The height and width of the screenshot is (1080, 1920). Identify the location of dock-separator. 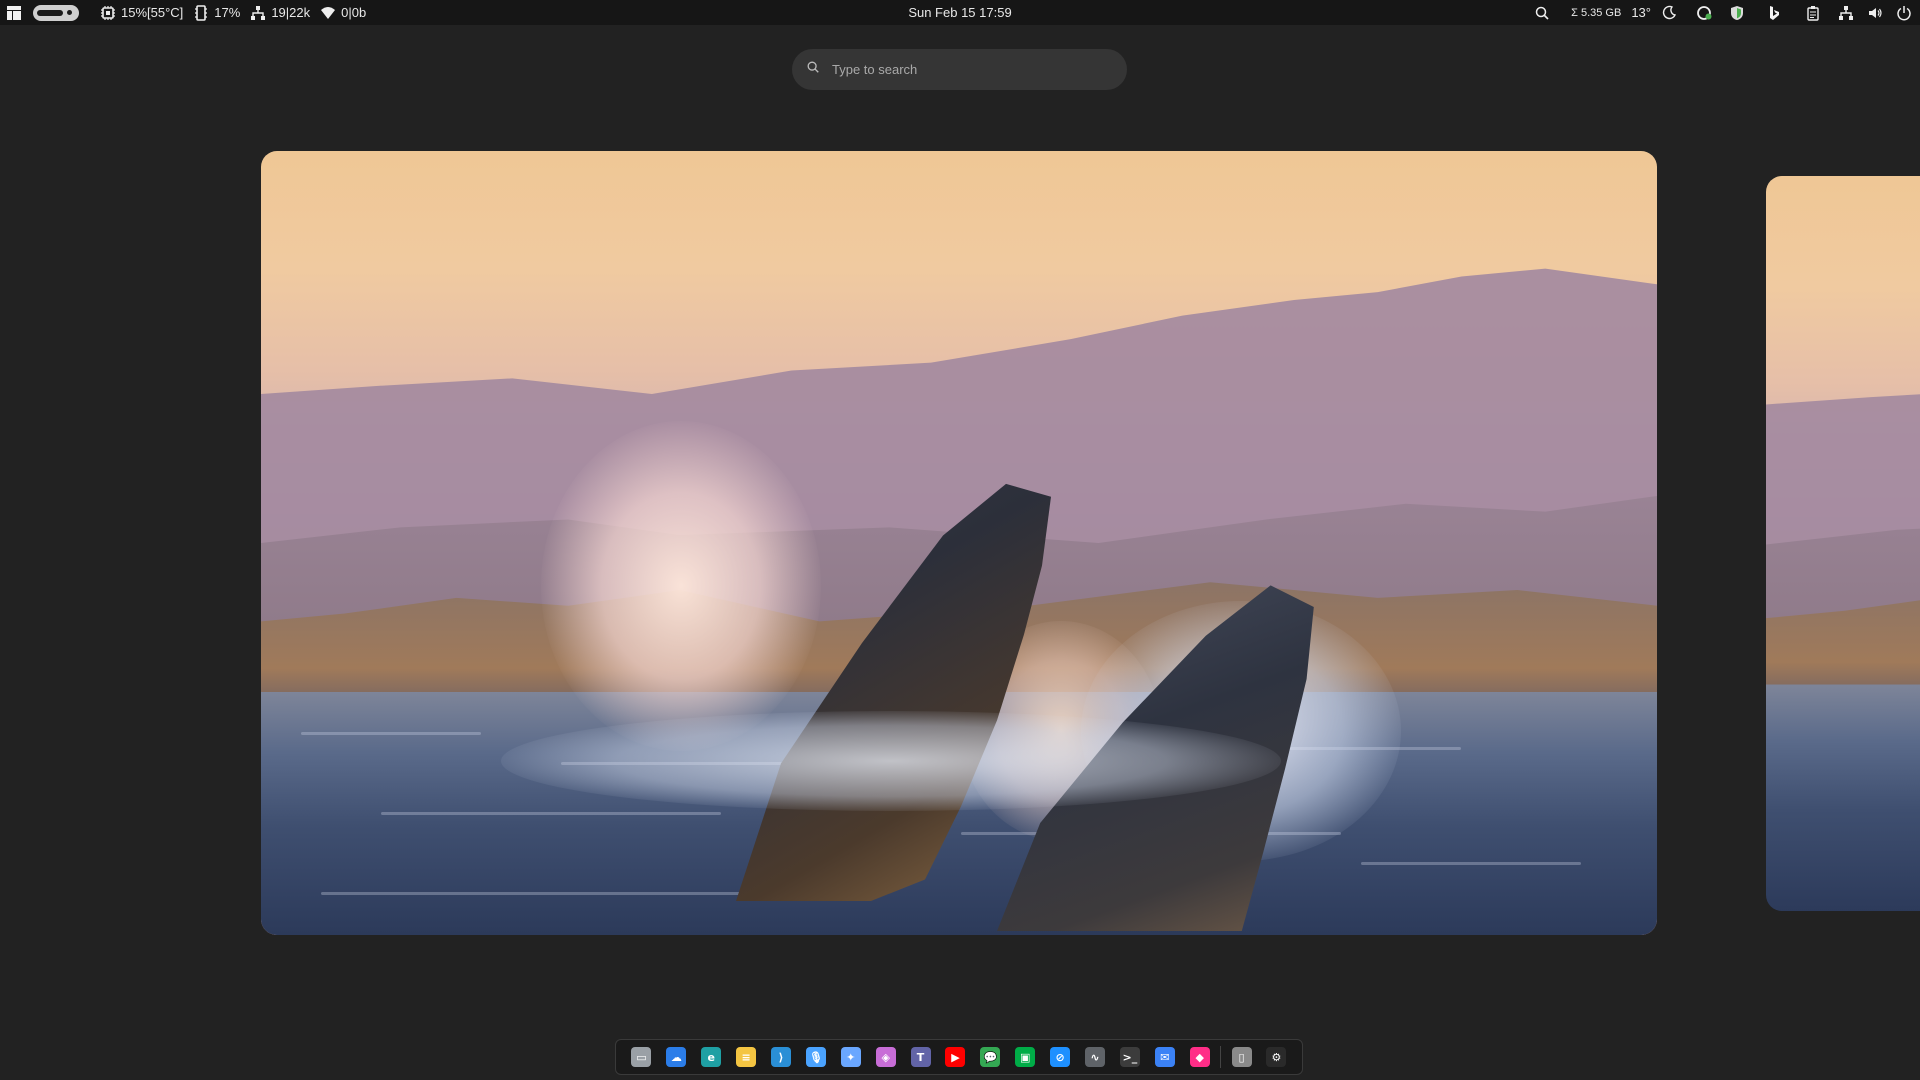
(1221, 1057).